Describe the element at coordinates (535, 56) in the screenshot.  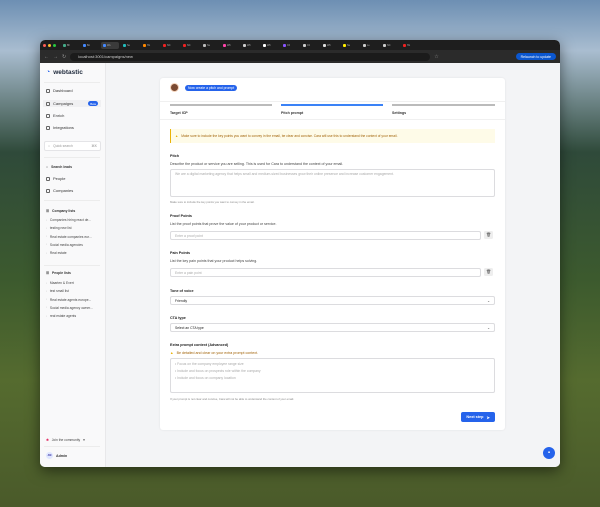
I see `relaunch-button: Relaunch to update` at that location.